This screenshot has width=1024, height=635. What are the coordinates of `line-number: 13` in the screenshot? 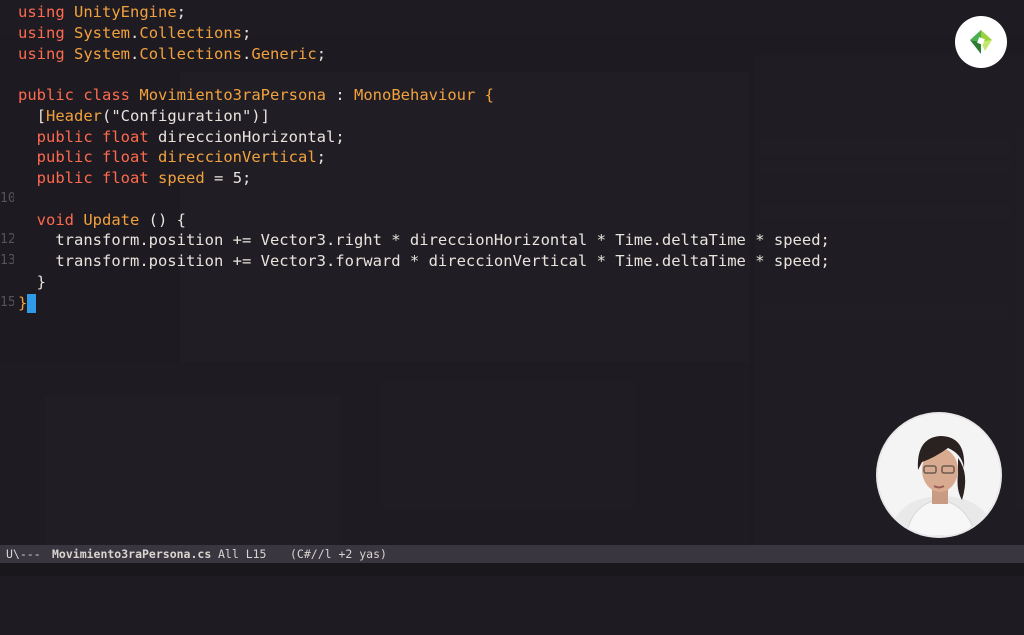 It's located at (7, 260).